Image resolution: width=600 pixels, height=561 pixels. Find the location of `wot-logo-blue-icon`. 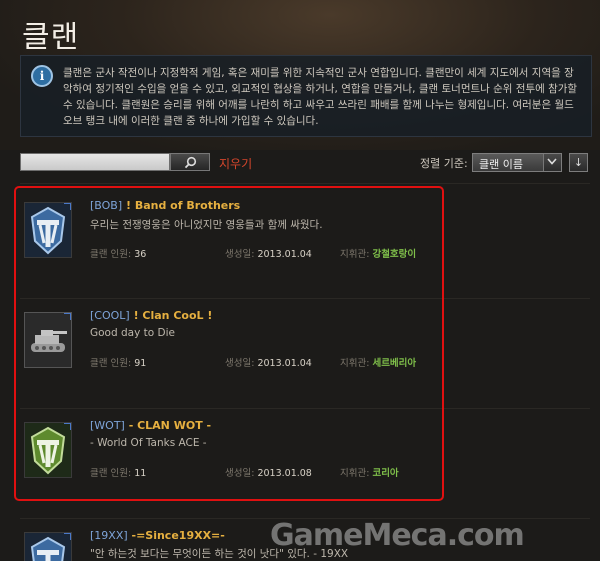

wot-logo-blue-icon is located at coordinates (48, 546).